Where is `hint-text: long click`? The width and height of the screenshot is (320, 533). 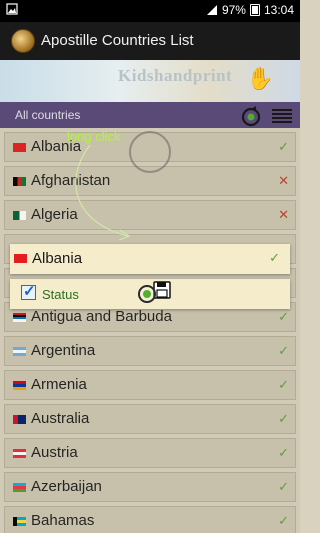
hint-text: long click is located at coordinates (94, 136).